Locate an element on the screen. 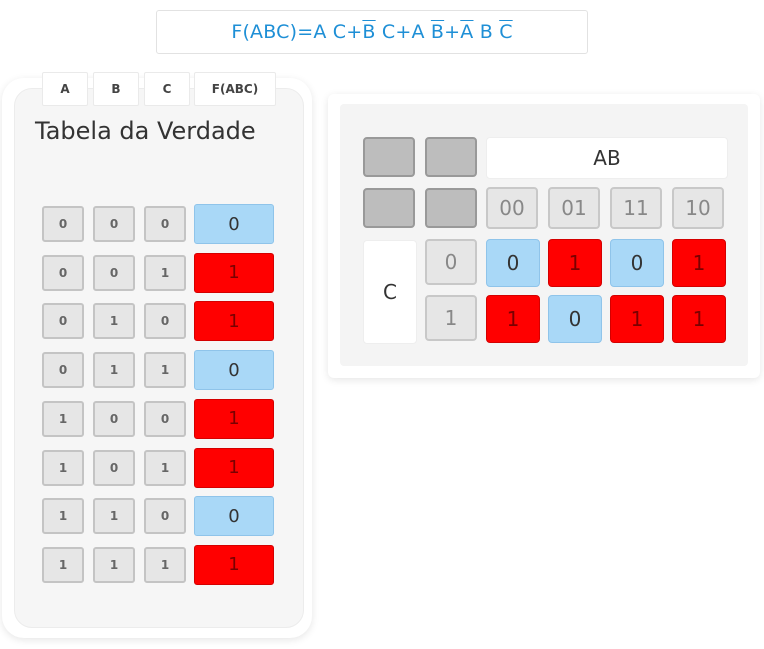 Image resolution: width=764 pixels, height=649 pixels. kmap-column-variable: AB is located at coordinates (607, 158).